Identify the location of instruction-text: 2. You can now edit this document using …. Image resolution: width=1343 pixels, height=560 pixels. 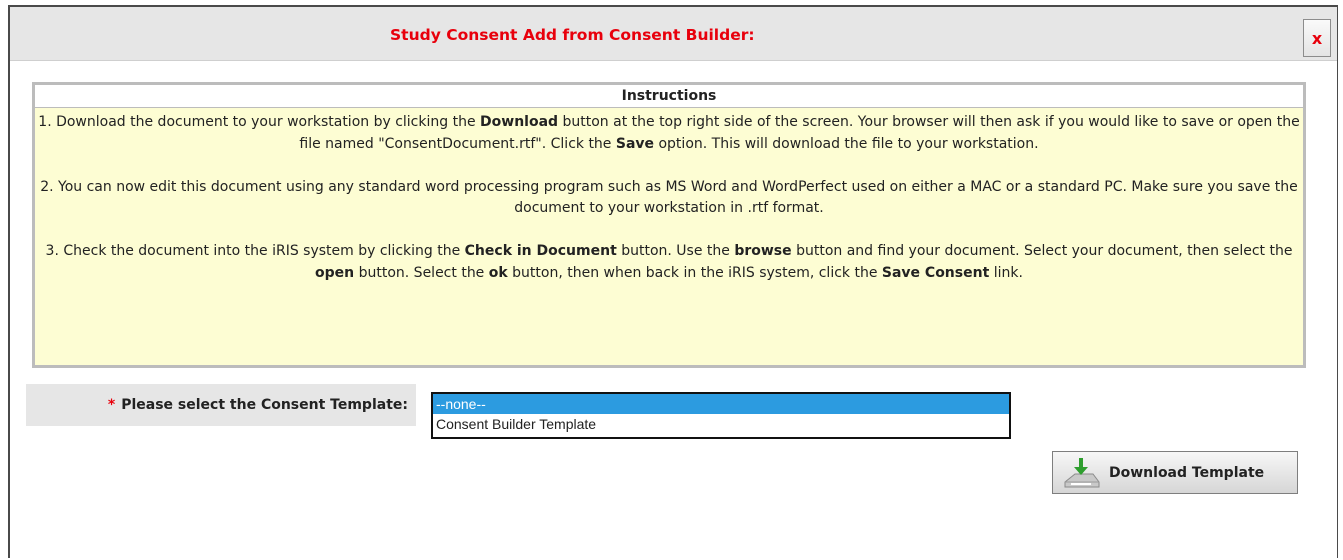
(669, 197).